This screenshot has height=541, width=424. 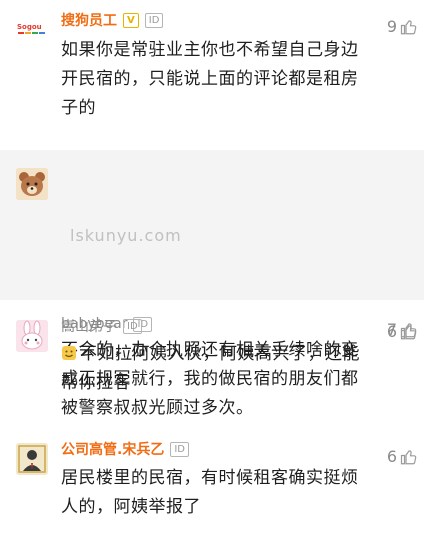 I want to click on username: 嵩山弟子, so click(x=89, y=326).